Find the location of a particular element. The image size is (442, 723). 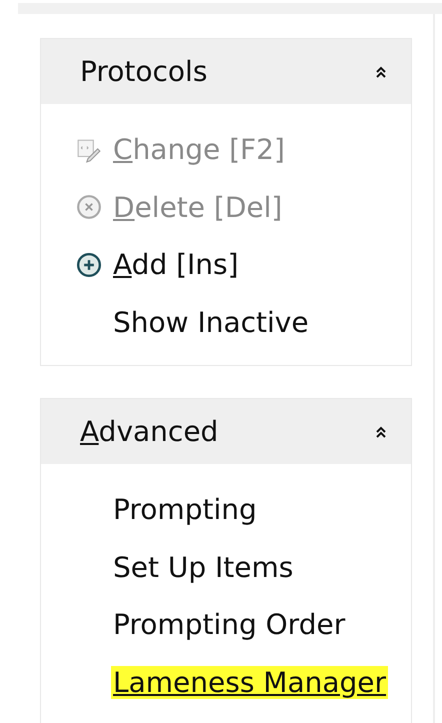

menu-link: Show Inactive is located at coordinates (211, 322).